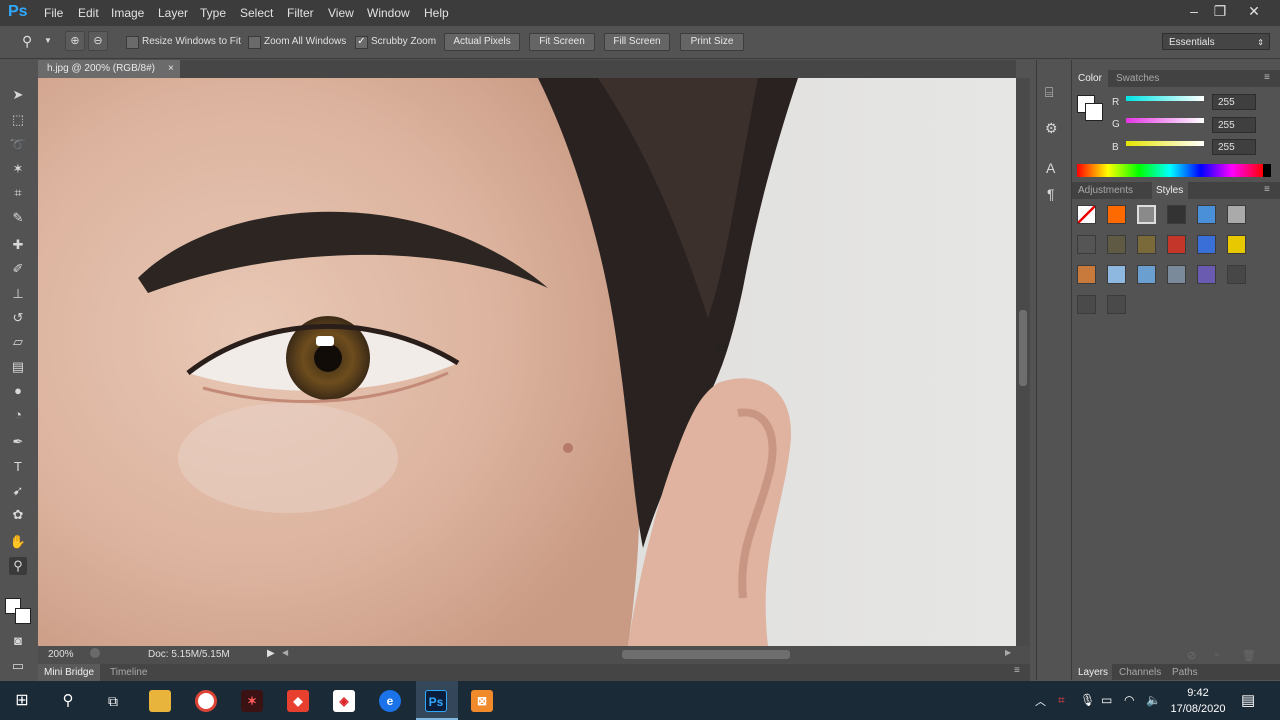 This screenshot has width=1280, height=720. Describe the element at coordinates (1129, 700) in the screenshot. I see `wifi-icon: ◠` at that location.